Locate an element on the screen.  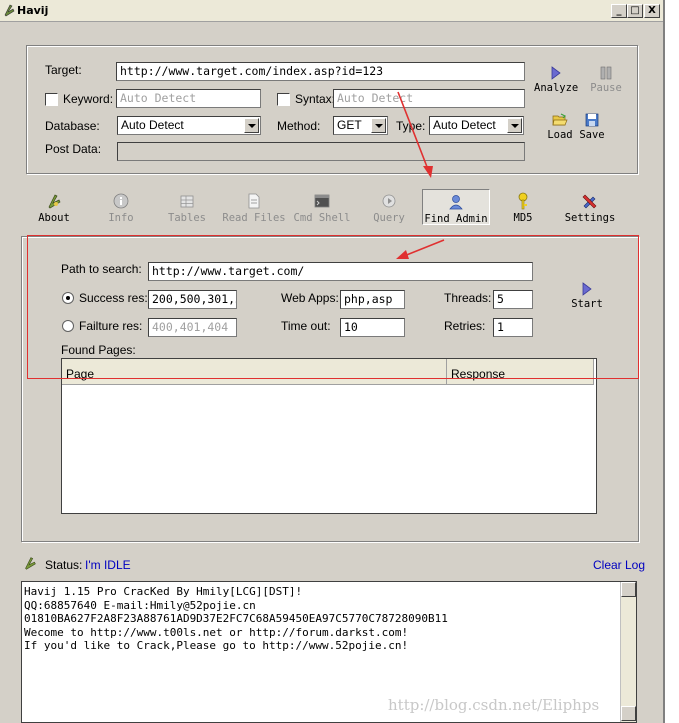
status-value: I'm IDLE is located at coordinates (108, 565).